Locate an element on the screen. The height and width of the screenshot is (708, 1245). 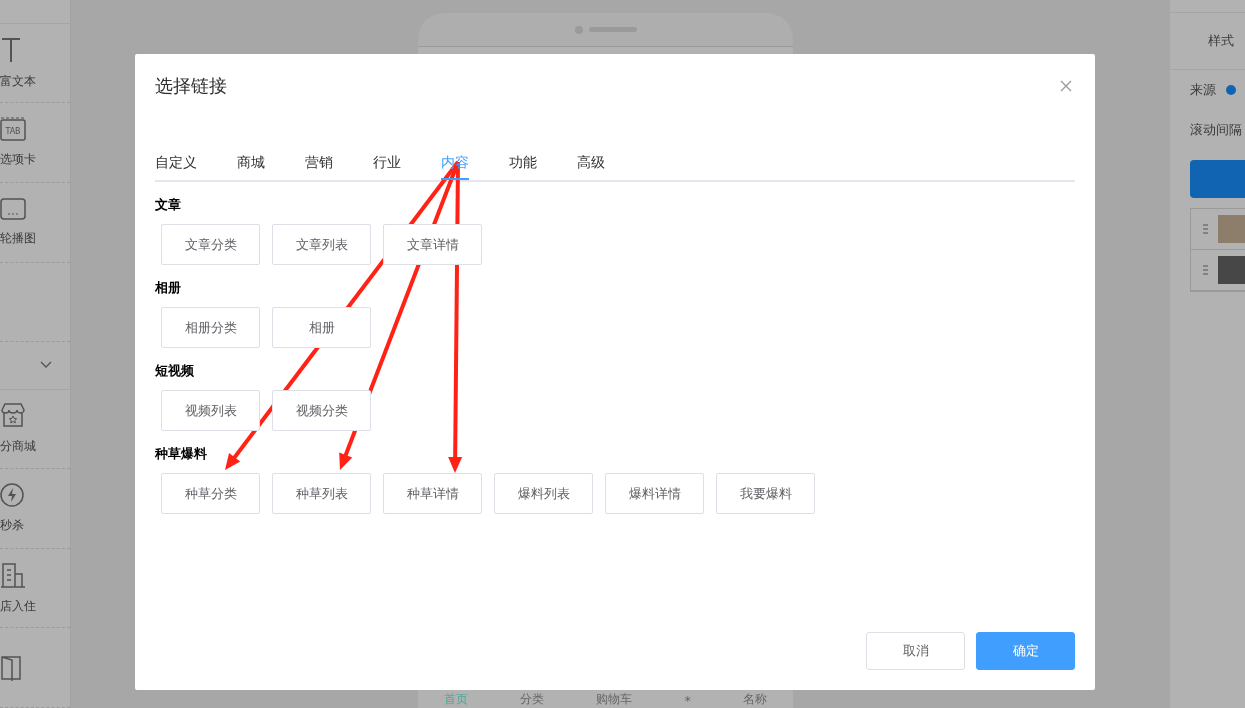
sidebar-item: 轮播图 is located at coordinates (18, 238).